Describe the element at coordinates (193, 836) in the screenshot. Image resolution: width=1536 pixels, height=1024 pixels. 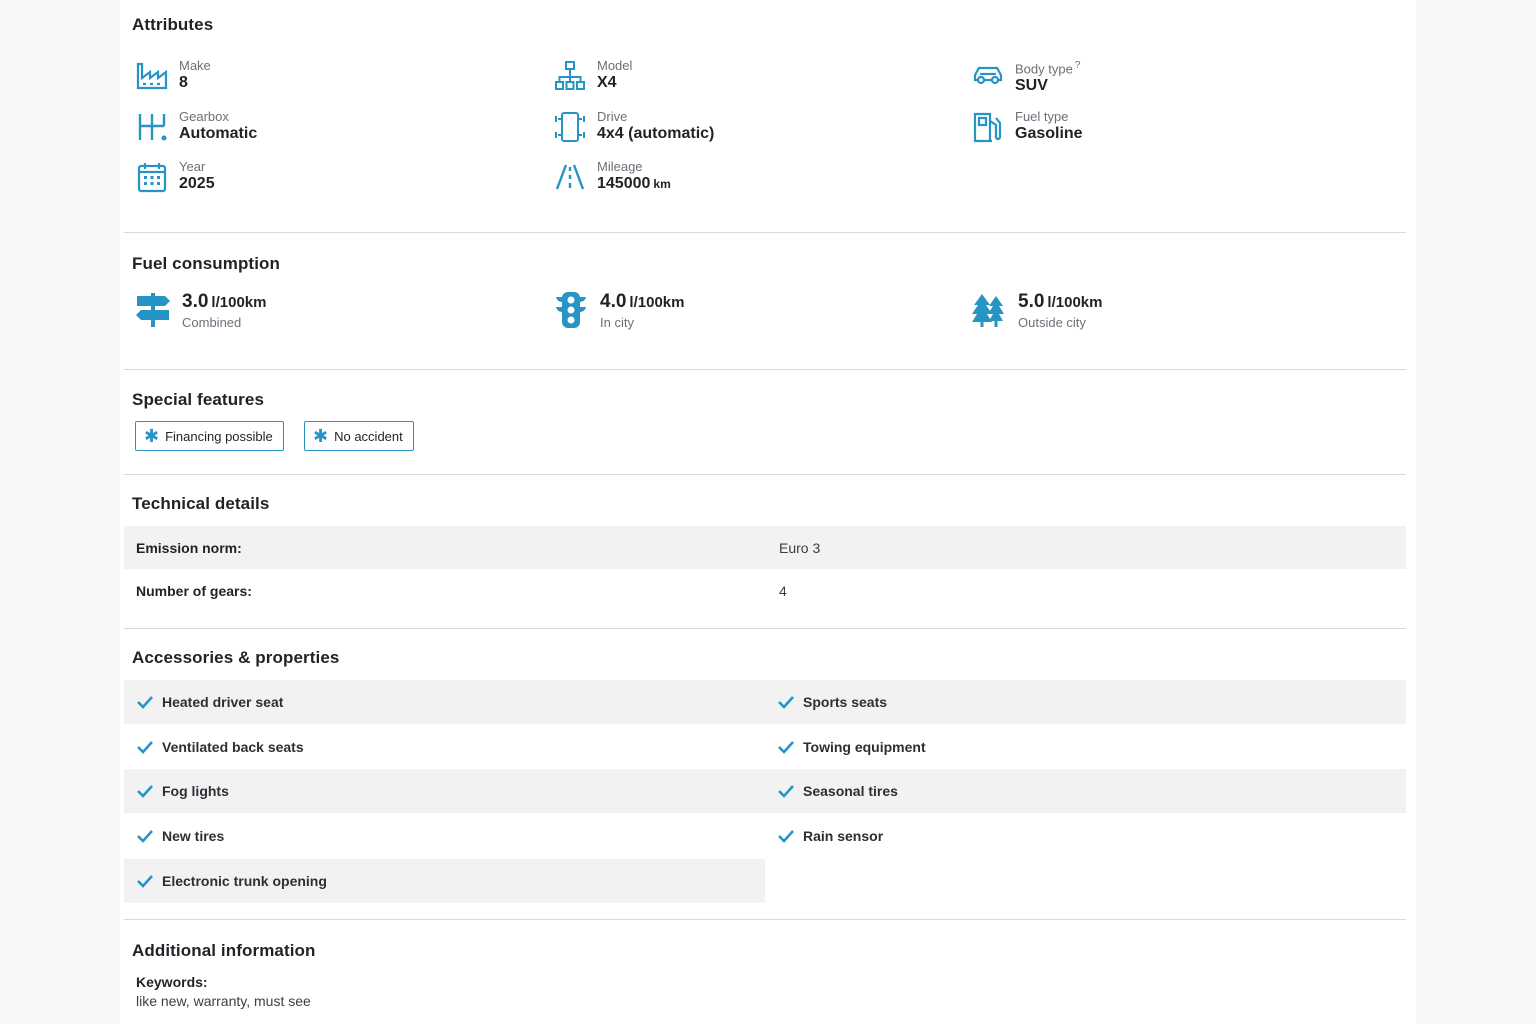
I see `accessory-label: New tires` at that location.